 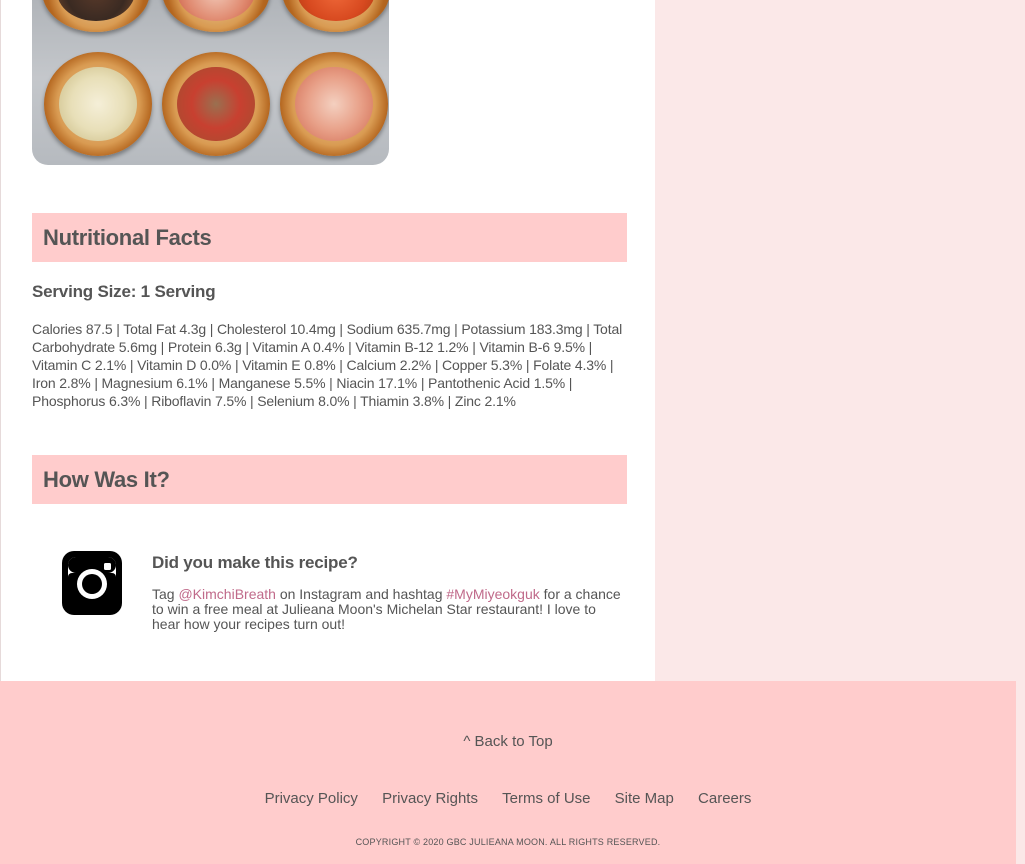 I want to click on hashtag-link: #MyMiyeokguk, so click(x=492, y=594).